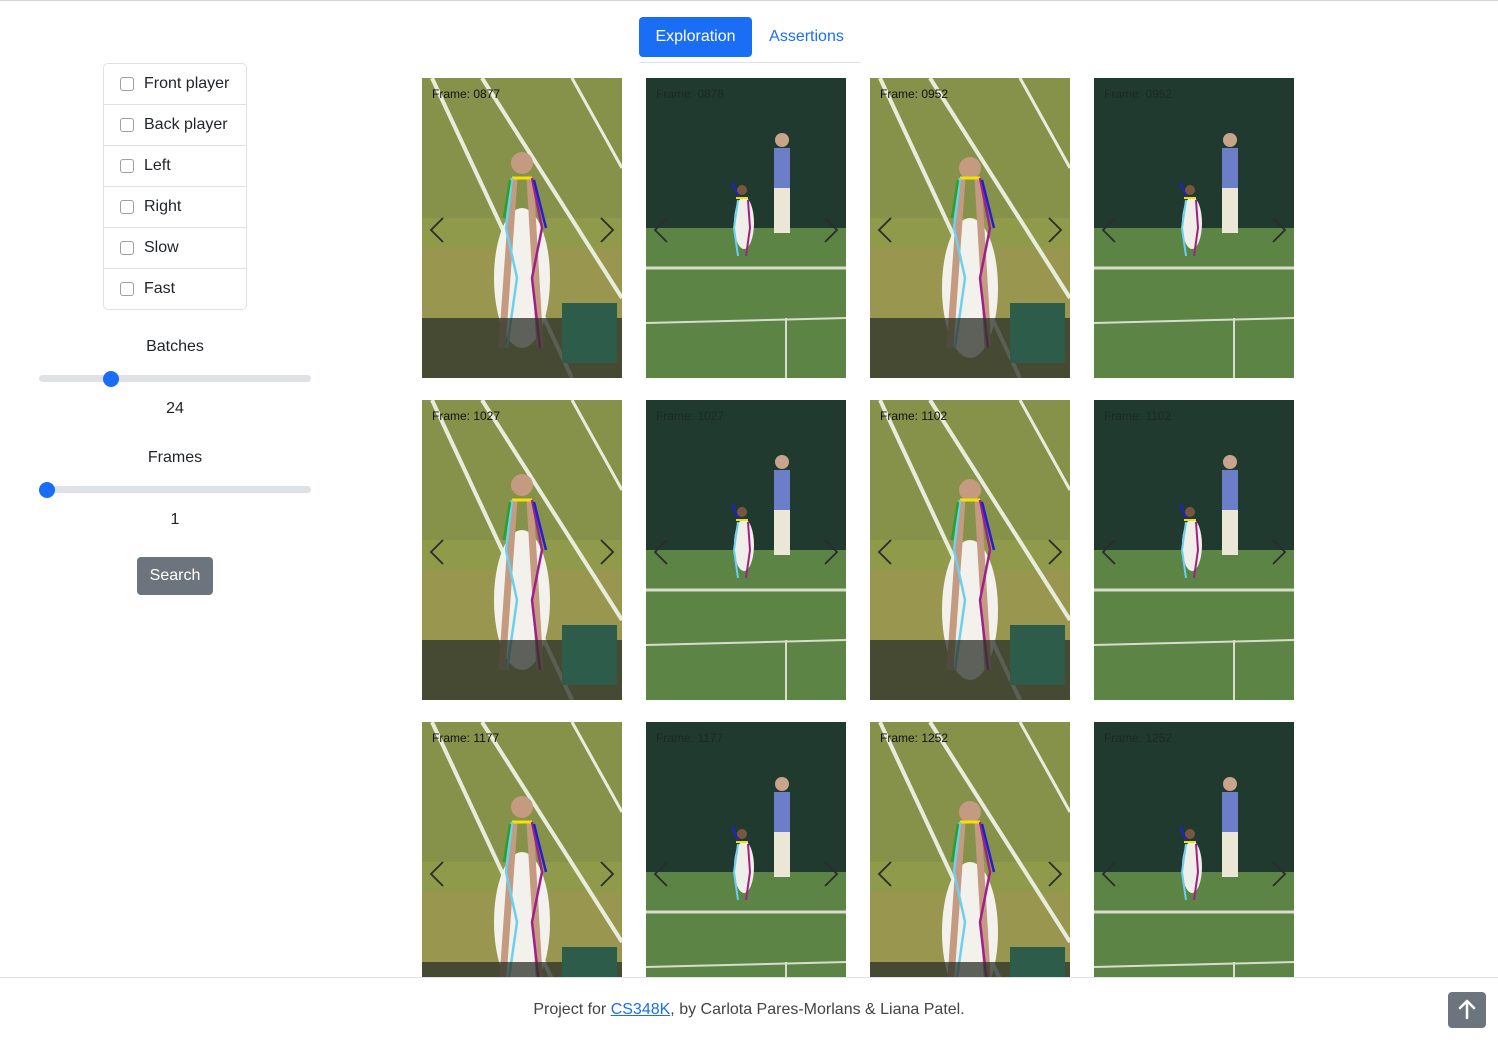 The width and height of the screenshot is (1498, 1040). I want to click on filter-front-player: Front player, so click(175, 84).